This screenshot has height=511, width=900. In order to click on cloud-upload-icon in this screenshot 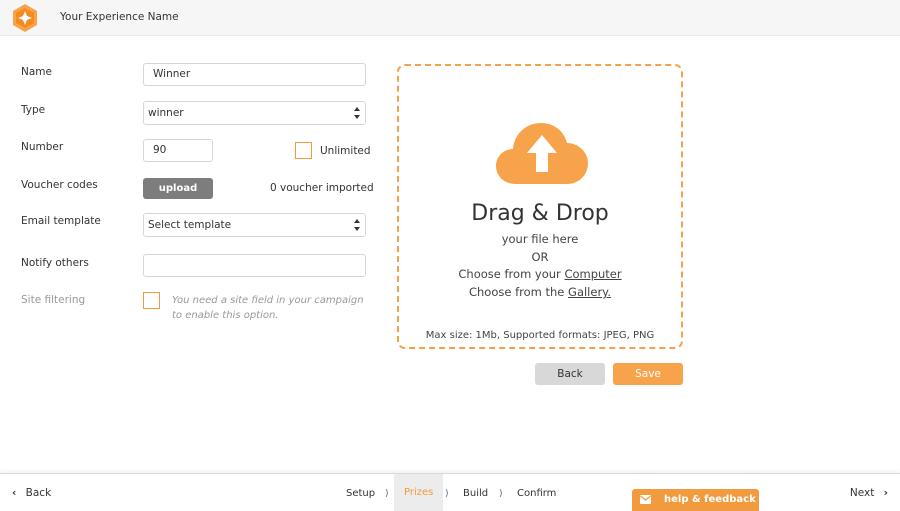, I will do `click(542, 153)`.